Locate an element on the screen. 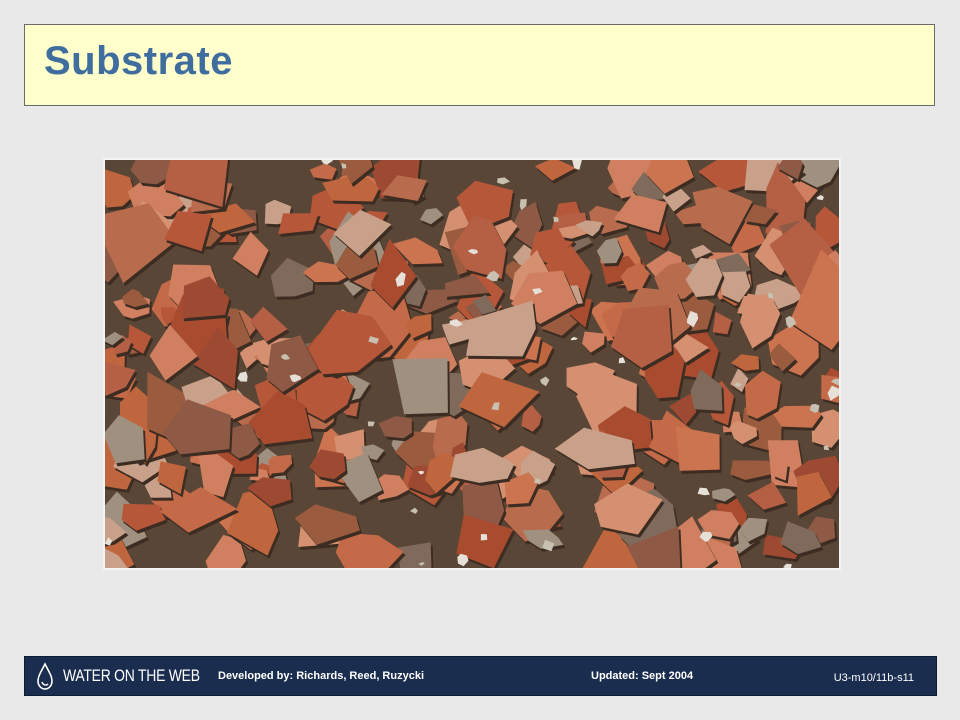  slide-code: U3-m10/11b-s11 is located at coordinates (873, 678).